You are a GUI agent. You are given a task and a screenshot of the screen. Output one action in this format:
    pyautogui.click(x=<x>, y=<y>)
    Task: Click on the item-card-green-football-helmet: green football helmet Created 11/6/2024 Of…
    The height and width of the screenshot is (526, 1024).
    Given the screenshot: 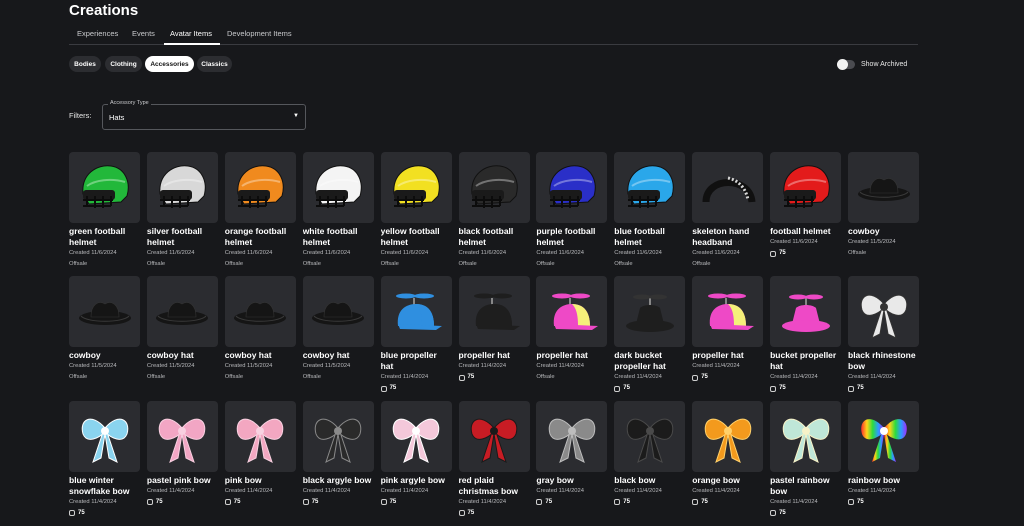 What is the action you would take?
    pyautogui.click(x=104, y=212)
    